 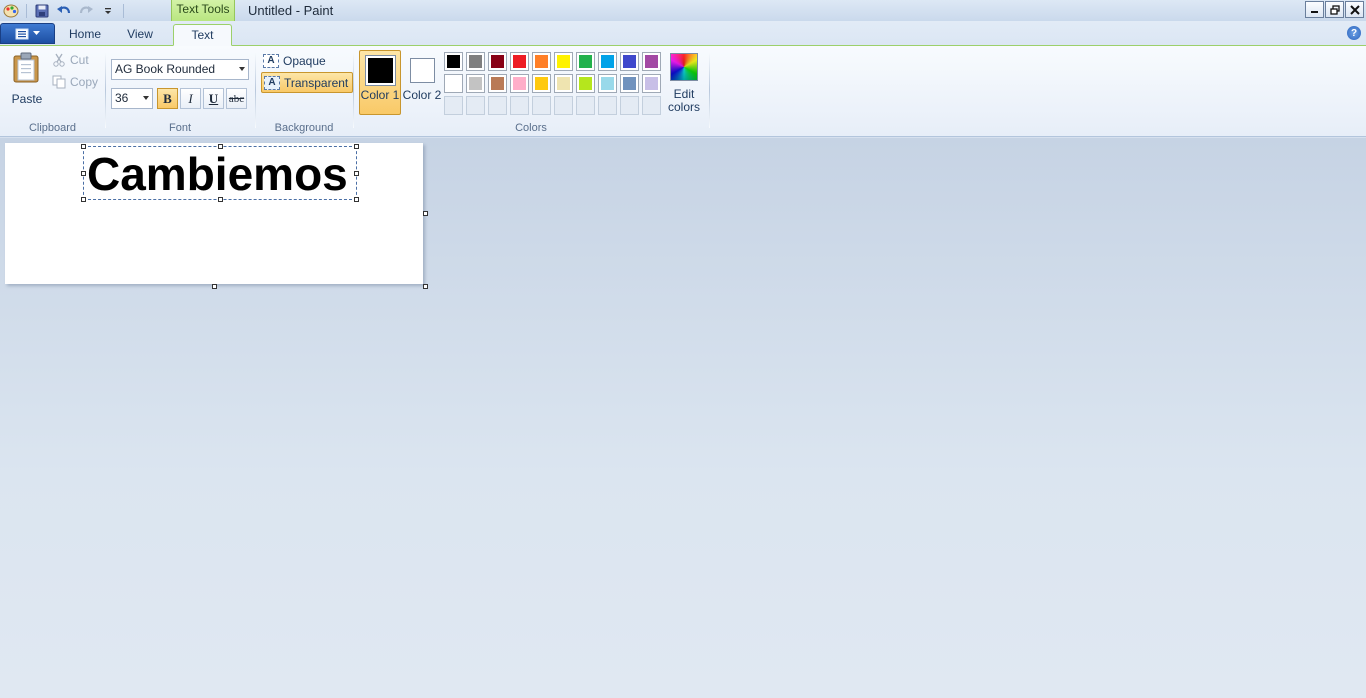 I want to click on bold-button: B, so click(x=167, y=98).